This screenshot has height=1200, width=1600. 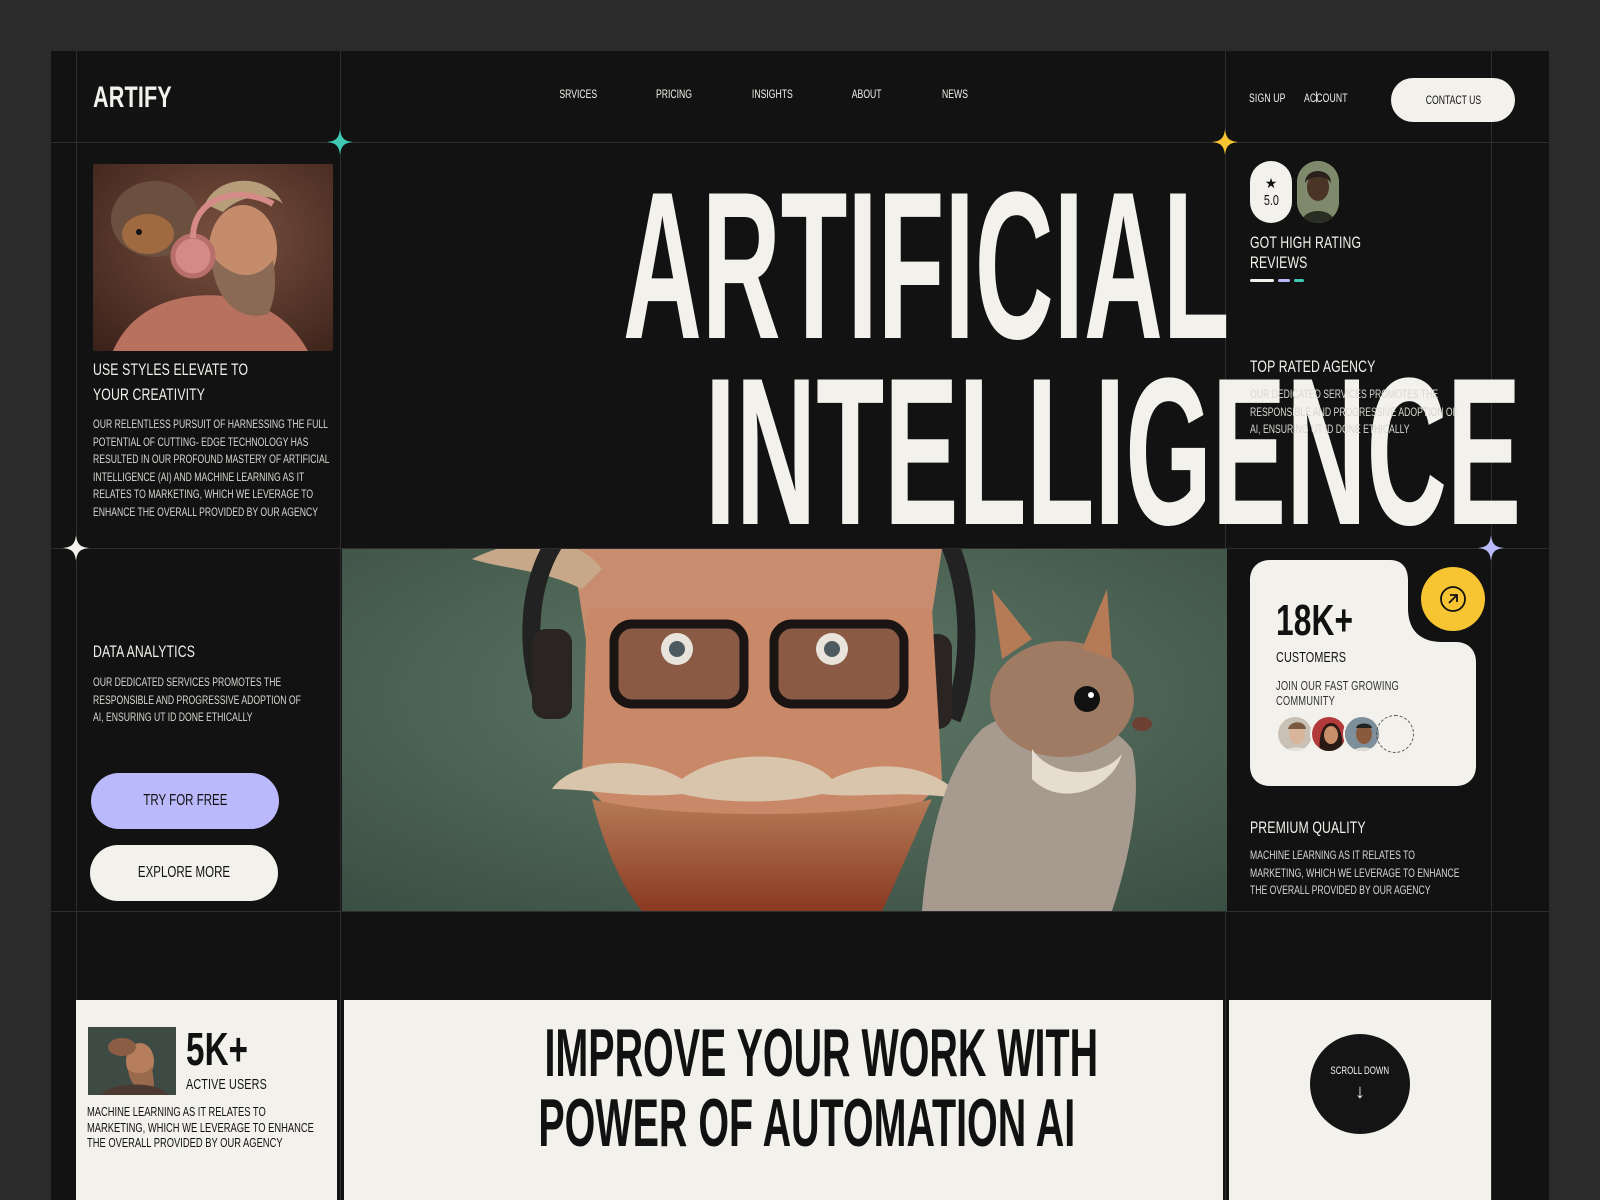 What do you see at coordinates (1318, 192) in the screenshot?
I see `reviewer-avatar` at bounding box center [1318, 192].